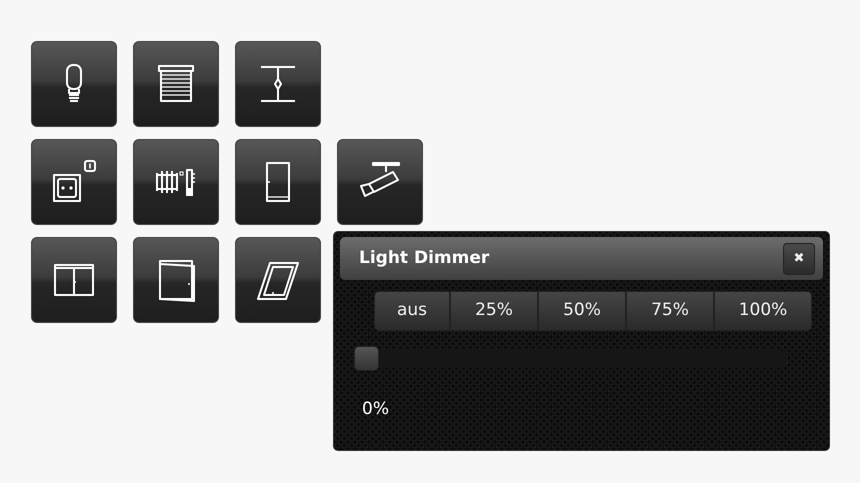 This screenshot has width=860, height=483. What do you see at coordinates (582, 311) in the screenshot?
I see `preset-button: 50%` at bounding box center [582, 311].